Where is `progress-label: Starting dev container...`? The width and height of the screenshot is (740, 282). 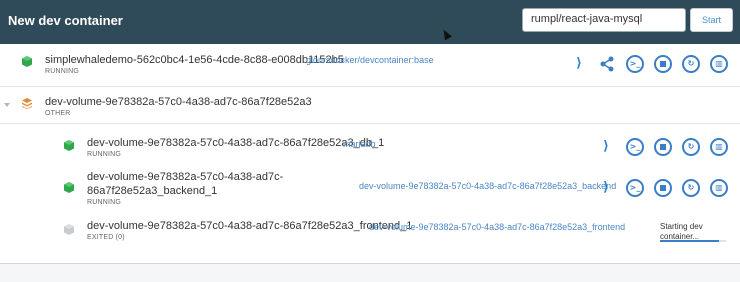 progress-label: Starting dev container... is located at coordinates (681, 231).